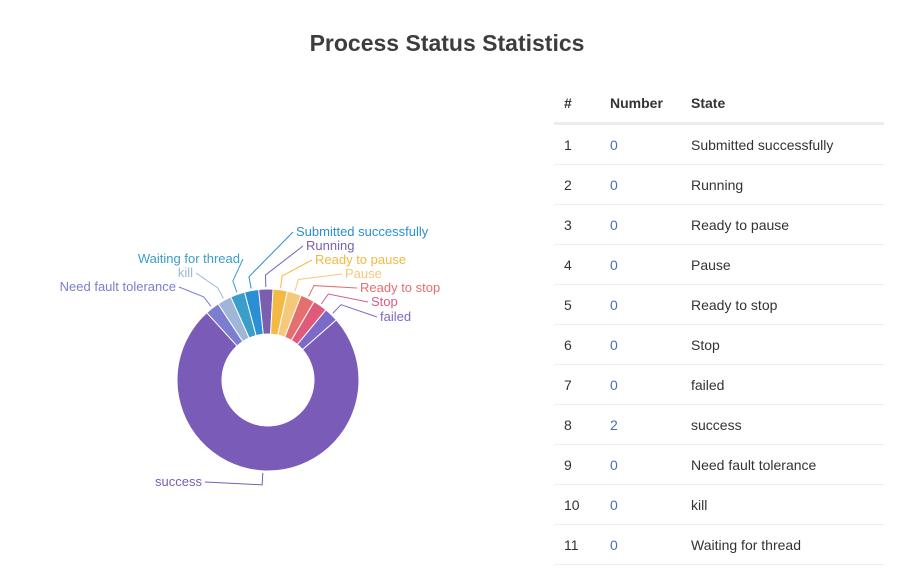  Describe the element at coordinates (185, 272) in the screenshot. I see `slice-label-kill: kill` at that location.